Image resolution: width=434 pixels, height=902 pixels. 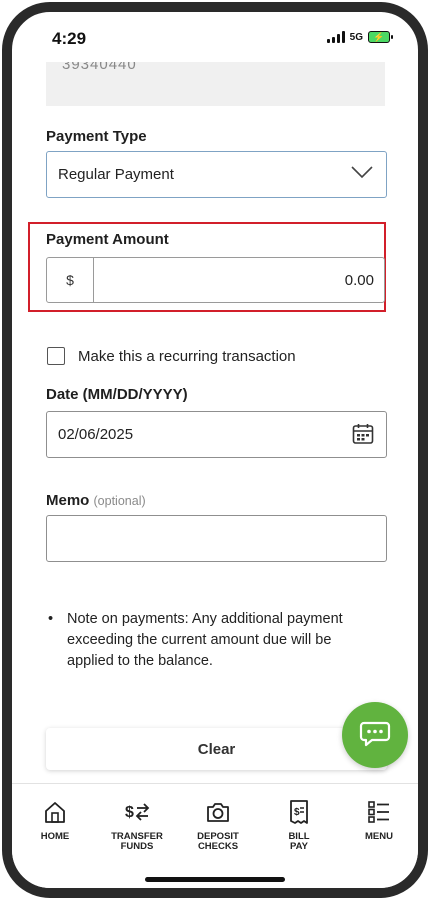 What do you see at coordinates (216, 538) in the screenshot?
I see `memo-input` at bounding box center [216, 538].